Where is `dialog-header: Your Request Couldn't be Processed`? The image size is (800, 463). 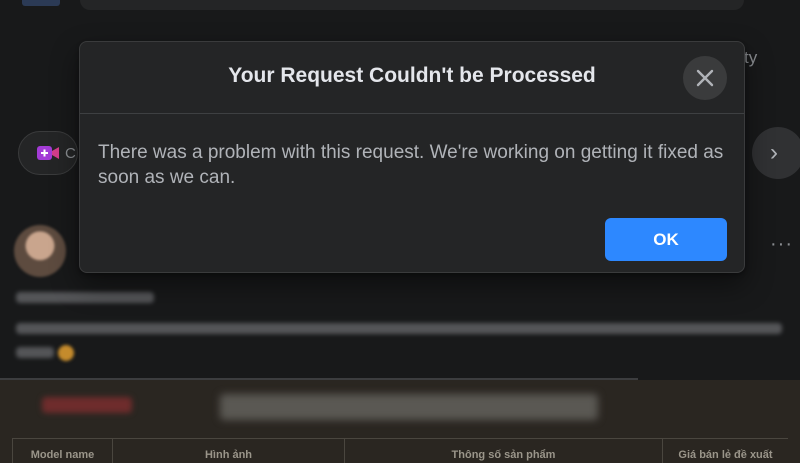
dialog-header: Your Request Couldn't be Processed is located at coordinates (412, 78).